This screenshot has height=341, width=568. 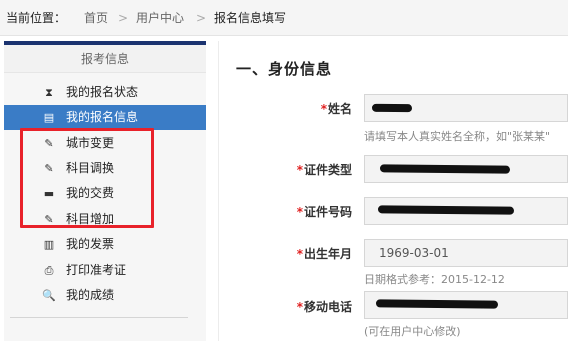 What do you see at coordinates (49, 270) in the screenshot?
I see `printer-icon: ⎙` at bounding box center [49, 270].